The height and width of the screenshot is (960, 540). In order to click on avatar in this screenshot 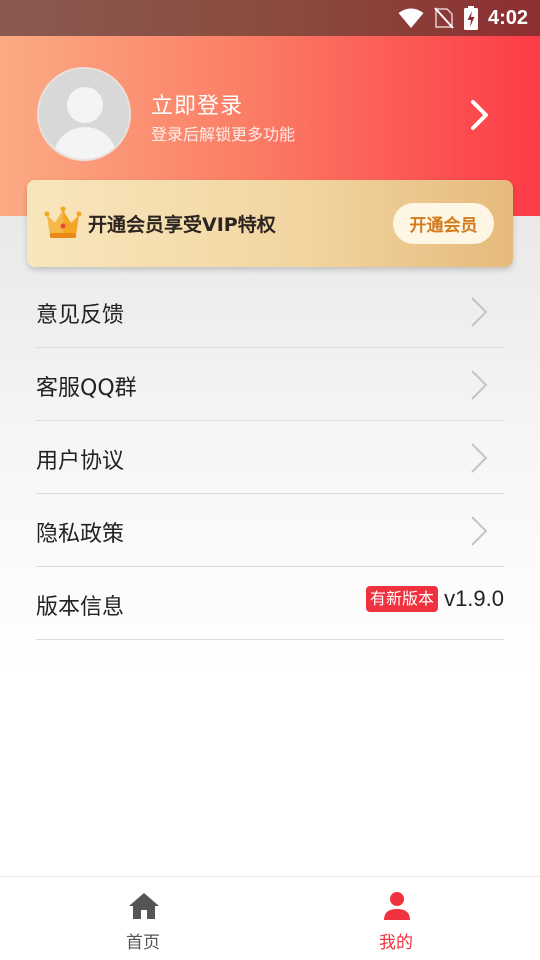, I will do `click(84, 114)`.